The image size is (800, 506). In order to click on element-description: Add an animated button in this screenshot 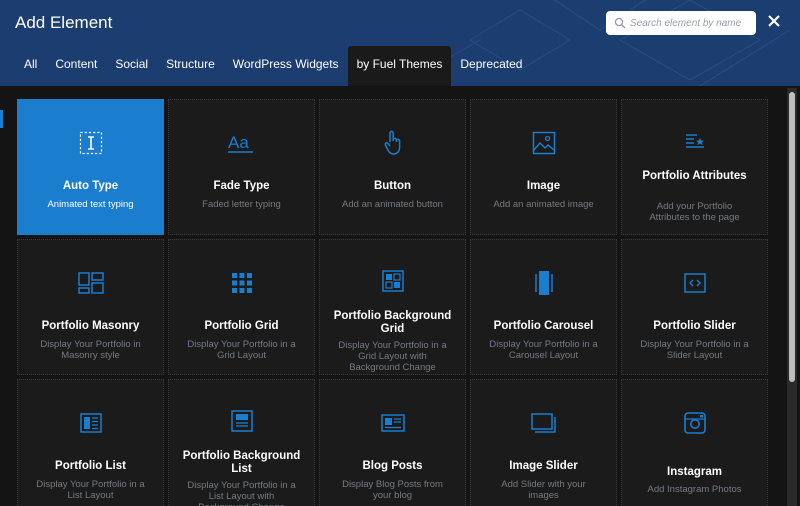, I will do `click(392, 204)`.